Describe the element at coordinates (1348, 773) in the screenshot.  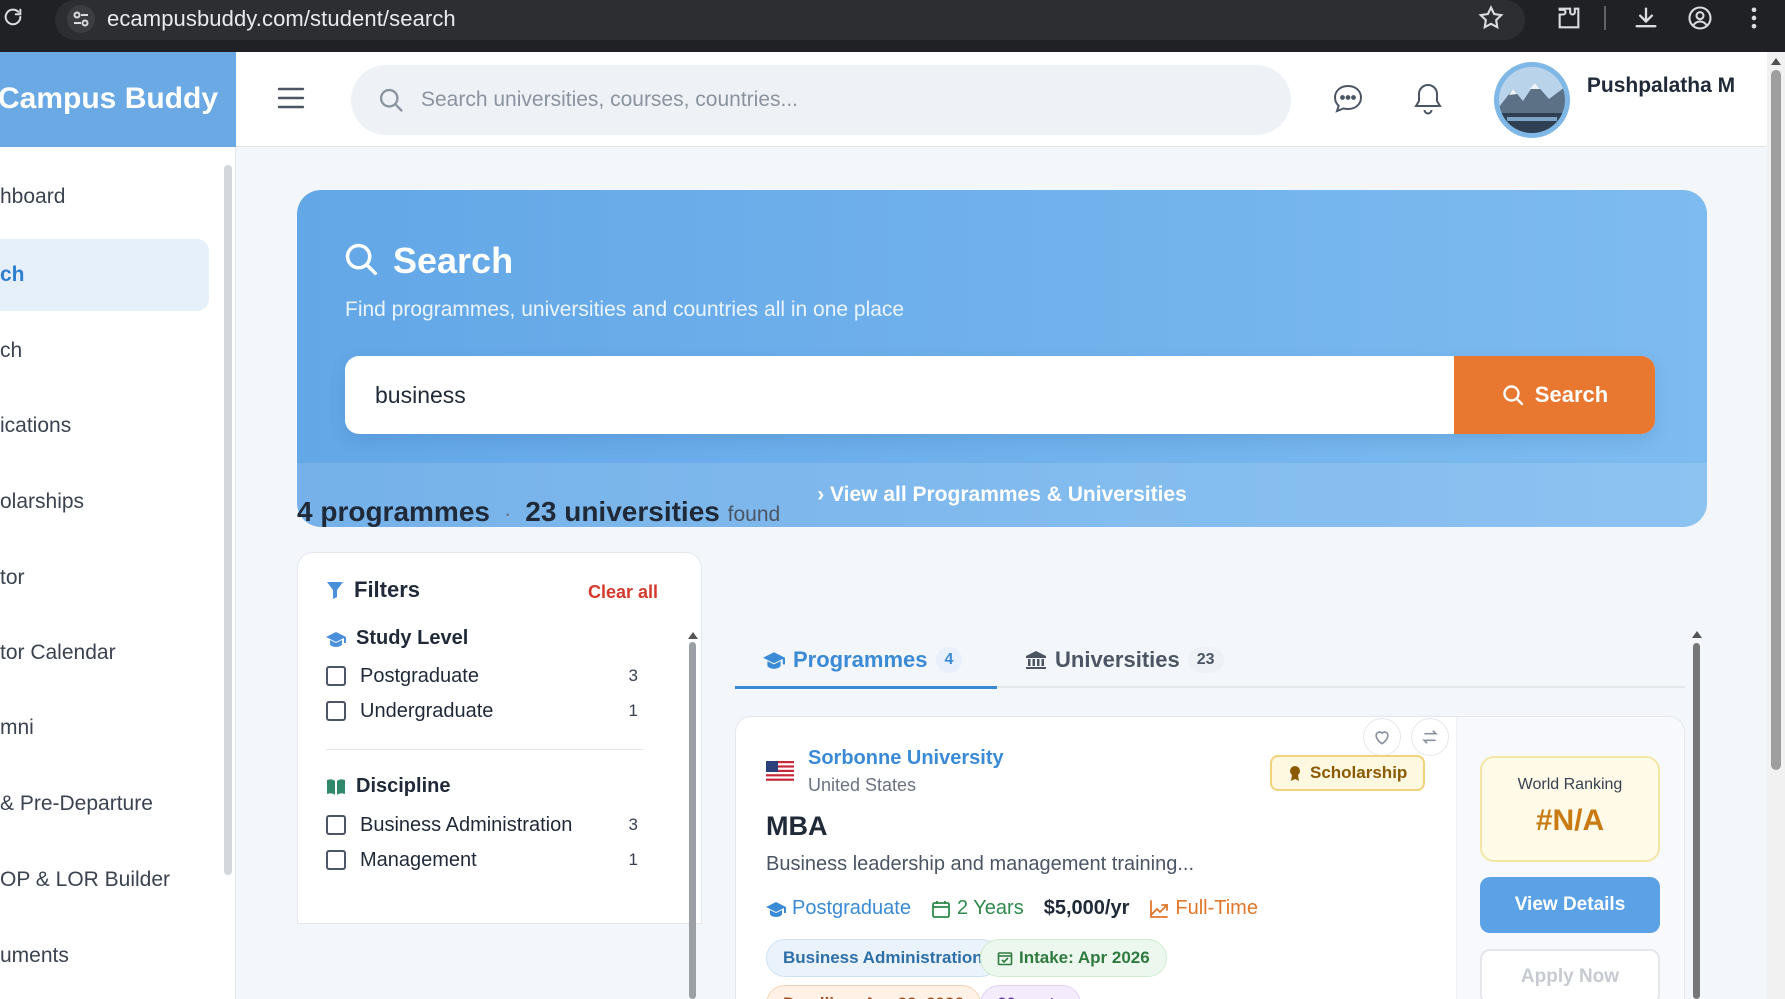
I see `scholarship-badge: Scholarship` at that location.